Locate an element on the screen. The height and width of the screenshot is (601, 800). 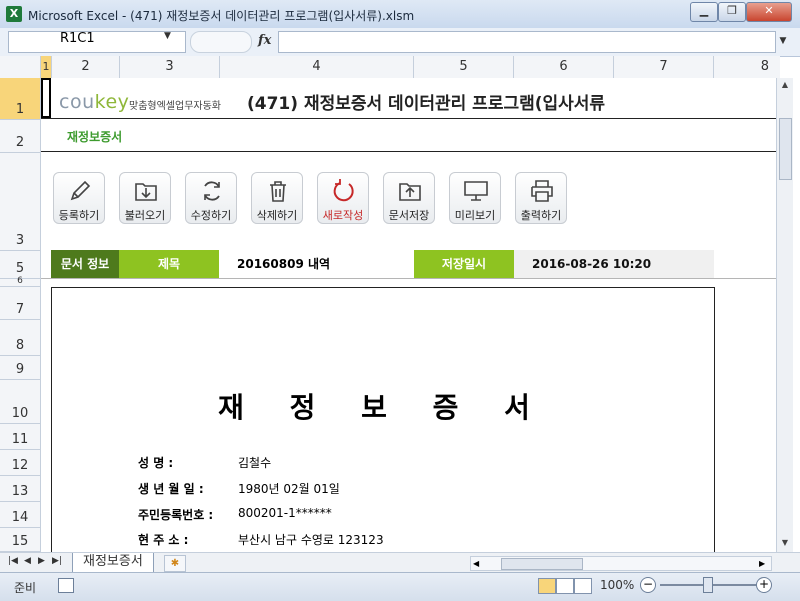
row-header: 2 is located at coordinates (20, 136).